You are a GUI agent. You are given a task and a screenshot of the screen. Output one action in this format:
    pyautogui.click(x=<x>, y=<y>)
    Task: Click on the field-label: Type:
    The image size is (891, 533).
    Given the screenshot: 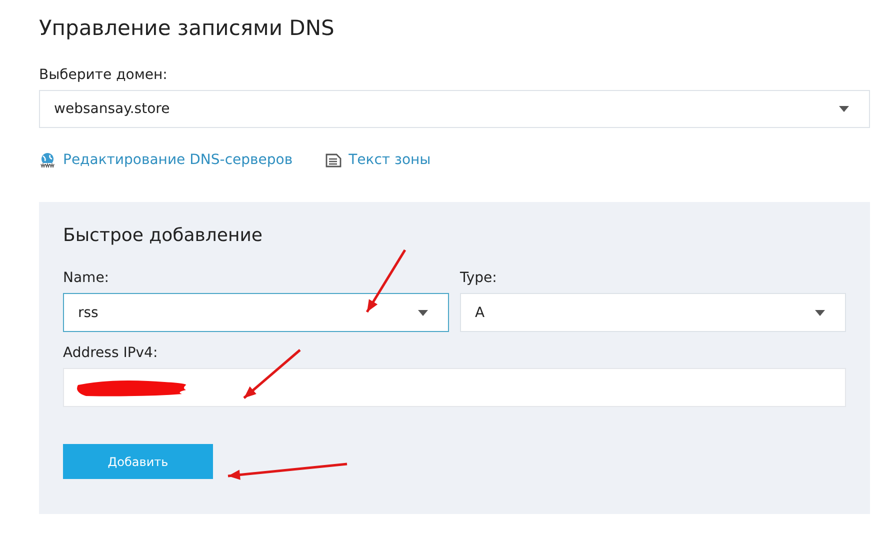 What is the action you would take?
    pyautogui.click(x=479, y=278)
    